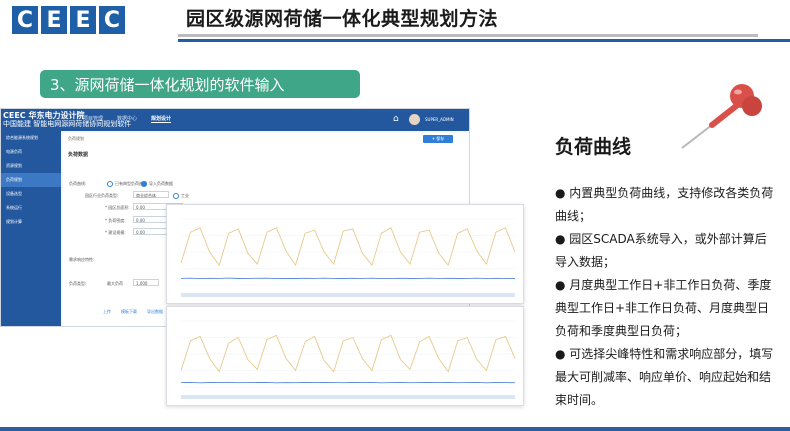  Describe the element at coordinates (31, 152) in the screenshot. I see `sidebar-item: 电源负荷` at that location.